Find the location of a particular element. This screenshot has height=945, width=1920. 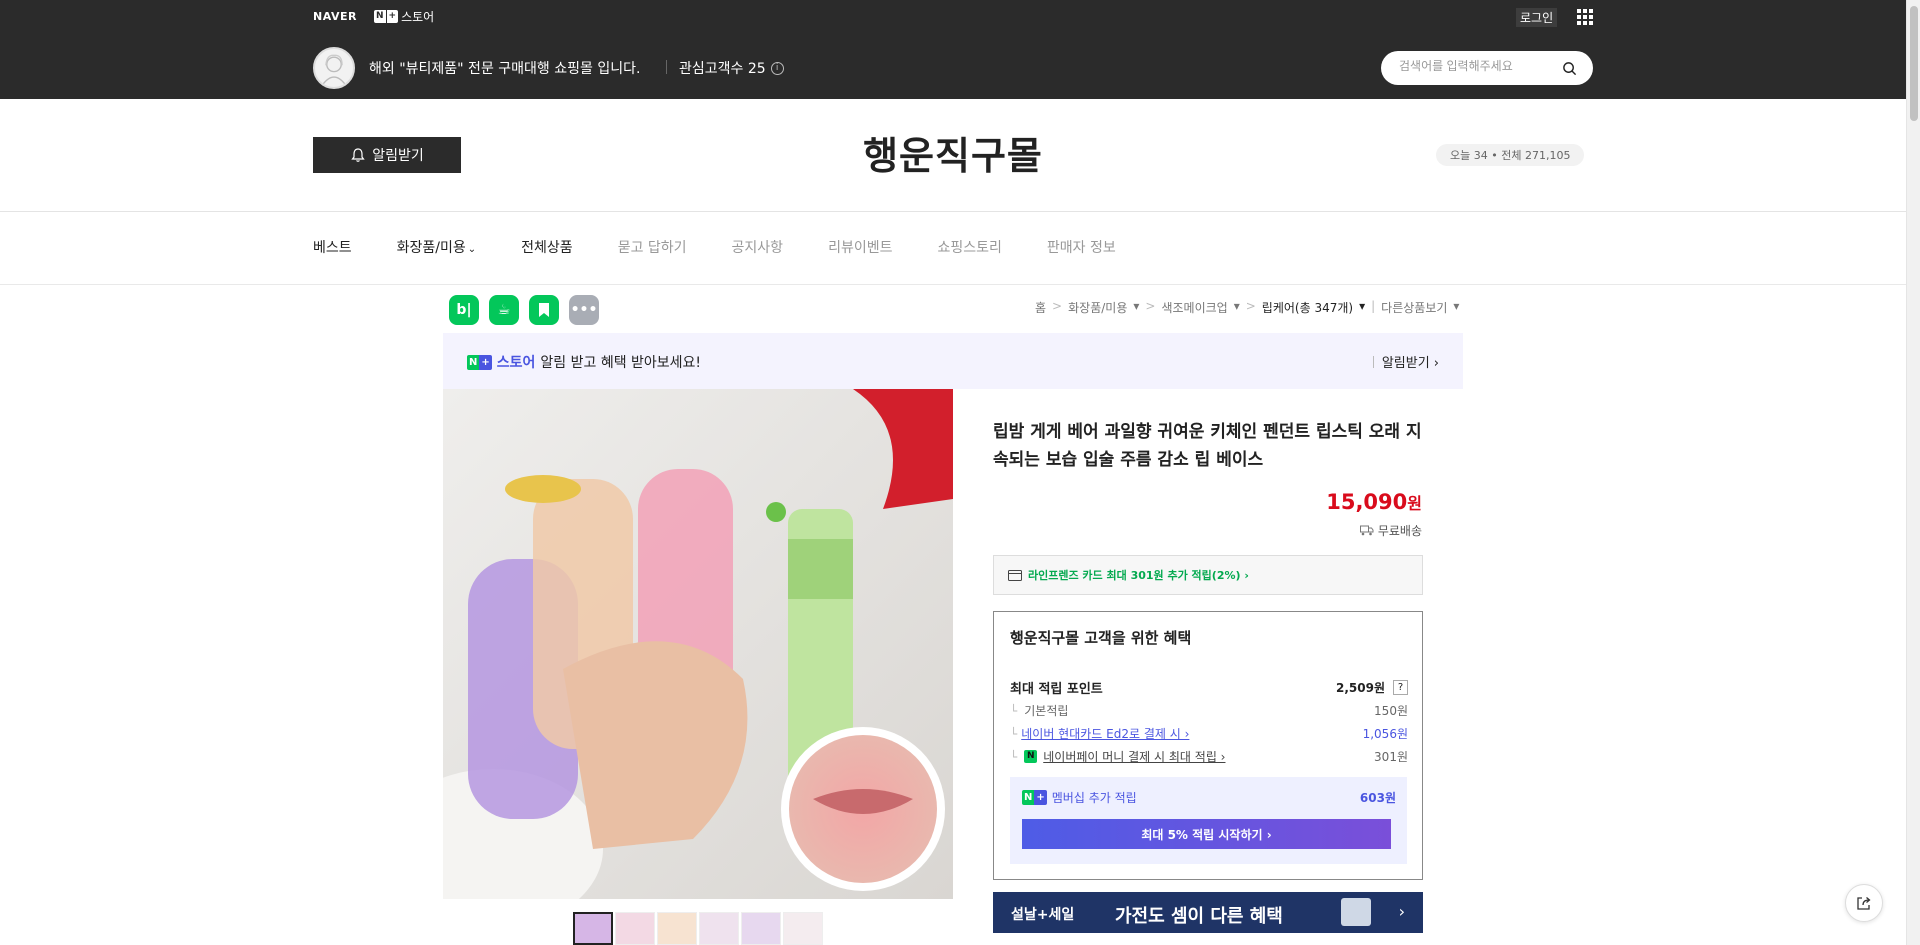

scrollbar-thumb is located at coordinates (1914, 63).